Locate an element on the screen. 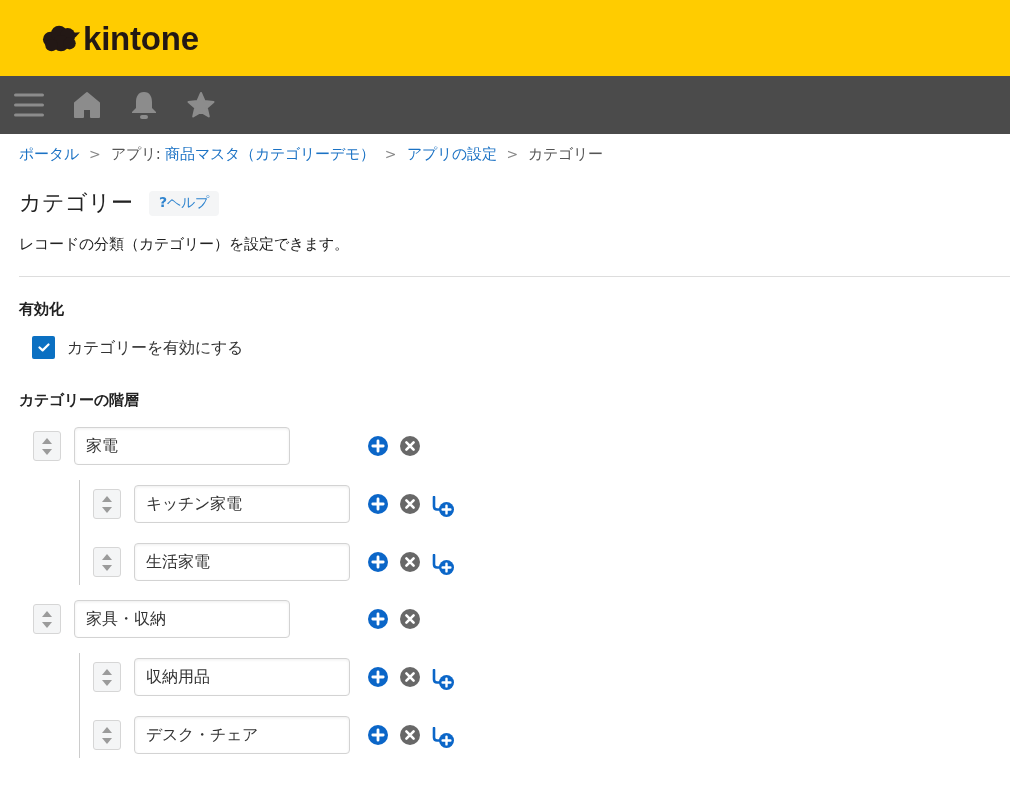 This screenshot has height=800, width=1010. section-heading: 有効化 is located at coordinates (42, 309).